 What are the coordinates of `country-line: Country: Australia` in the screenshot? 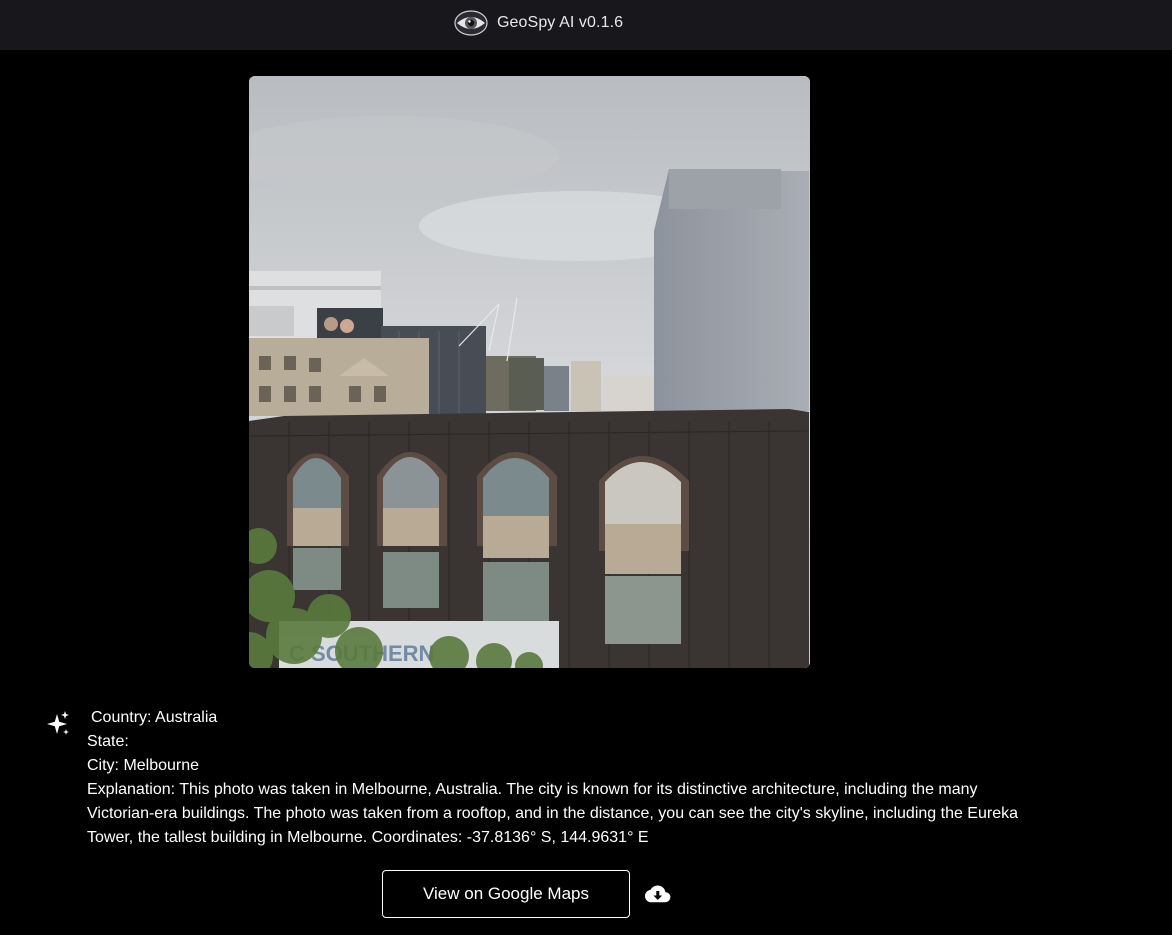 It's located at (154, 717).